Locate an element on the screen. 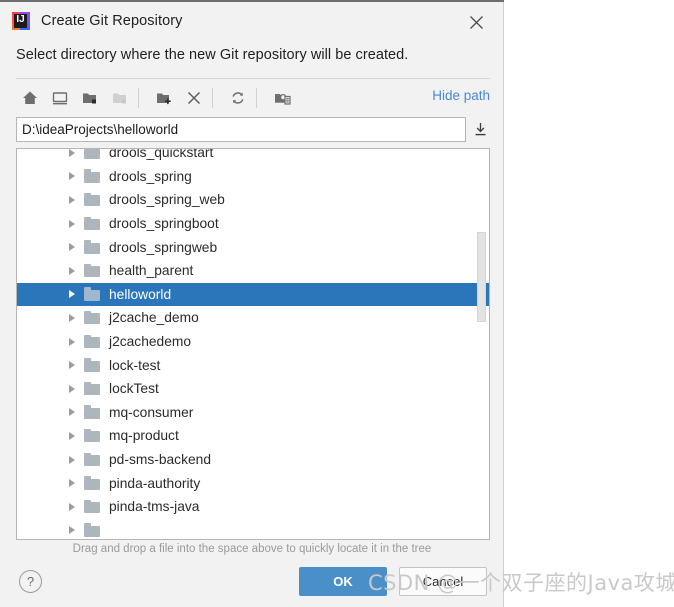 The height and width of the screenshot is (607, 674). tree-row: helloworld is located at coordinates (253, 294).